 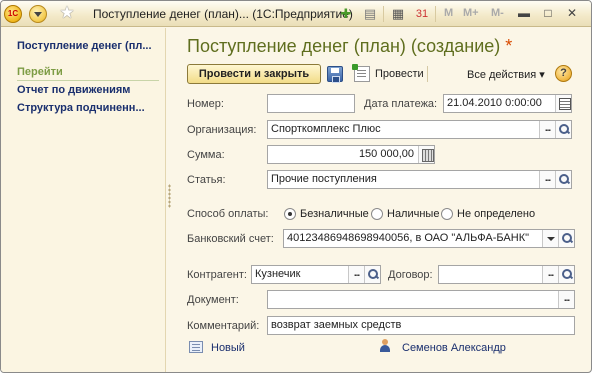 What do you see at coordinates (386, 154) in the screenshot?
I see `amount-value: 150 000,00` at bounding box center [386, 154].